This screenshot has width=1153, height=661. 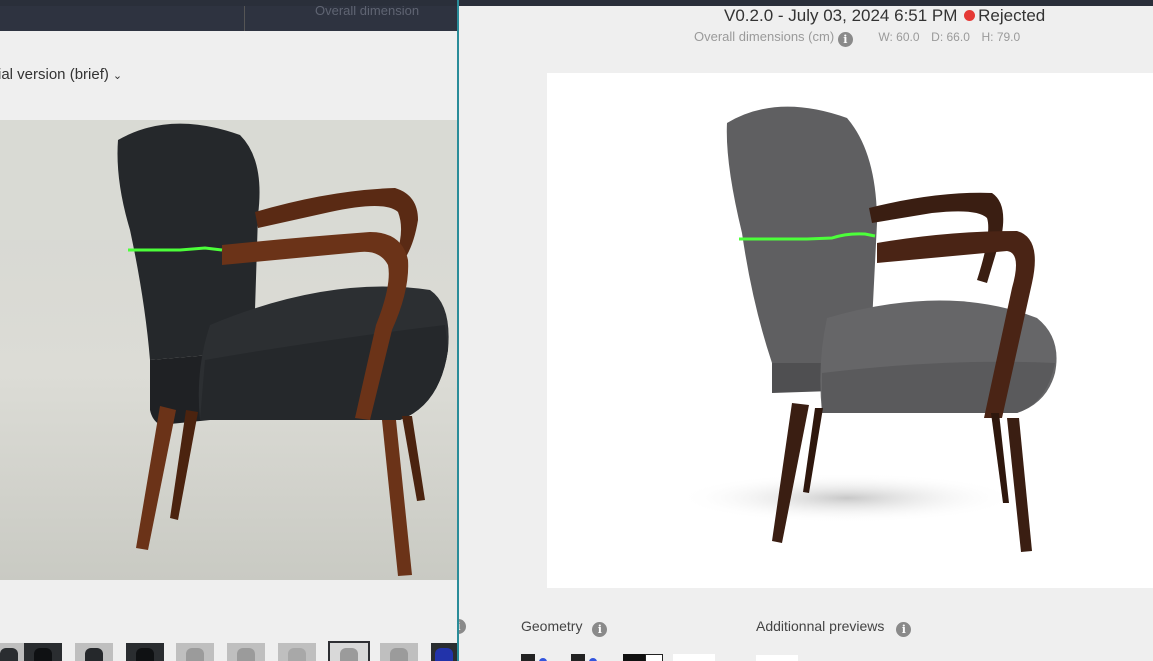 What do you see at coordinates (228, 18) in the screenshot?
I see `reference-header-strip: Overall dimension` at bounding box center [228, 18].